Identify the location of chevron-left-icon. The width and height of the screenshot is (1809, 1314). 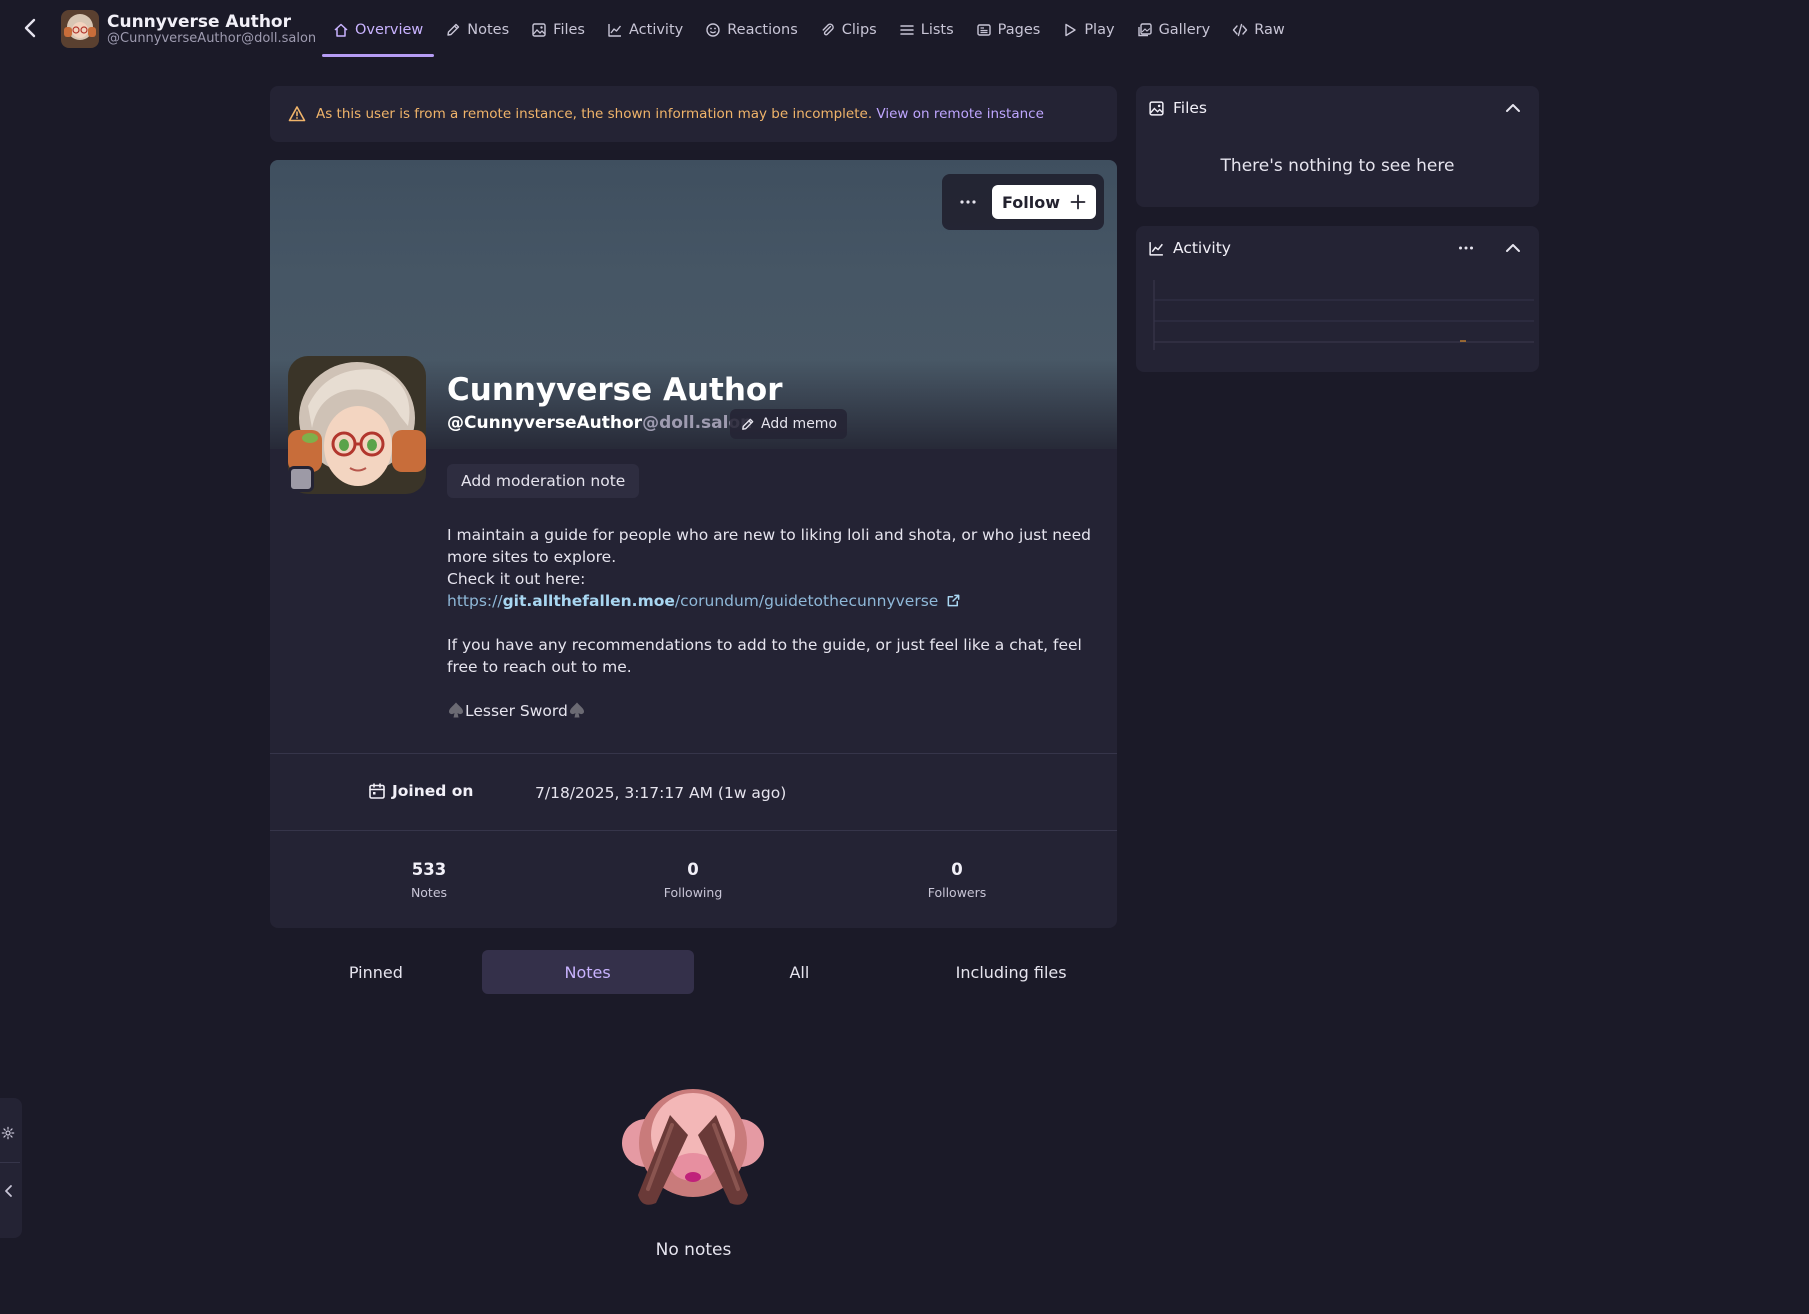
(8, 1191).